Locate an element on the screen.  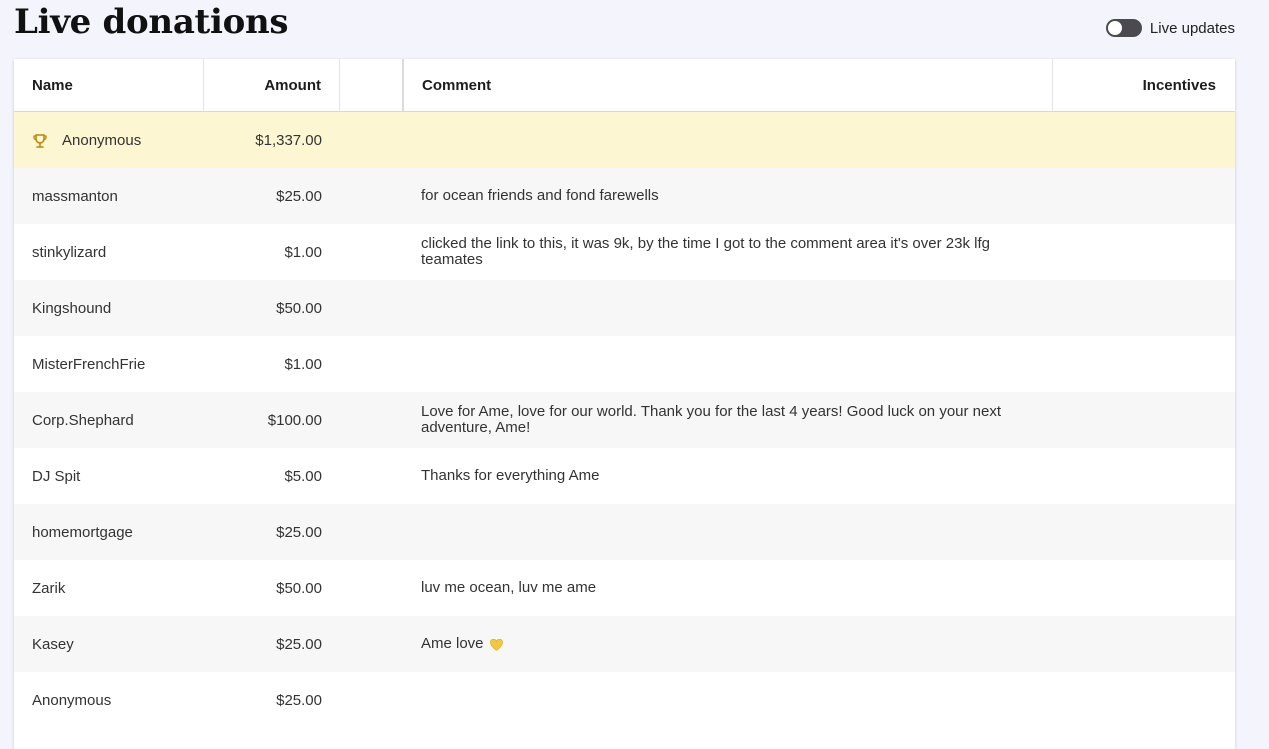
live-updates-label: Live updates is located at coordinates (1192, 28).